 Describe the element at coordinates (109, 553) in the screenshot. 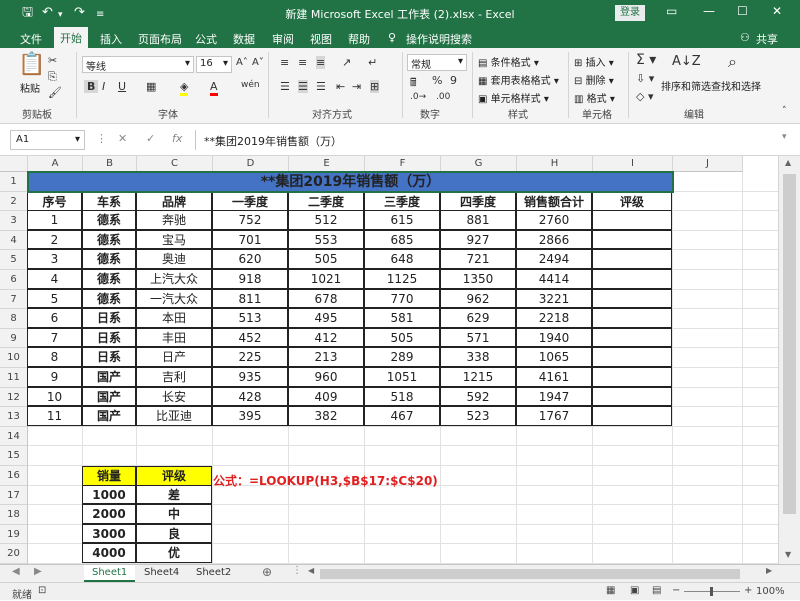

I see `lookup-cell: 4000` at that location.